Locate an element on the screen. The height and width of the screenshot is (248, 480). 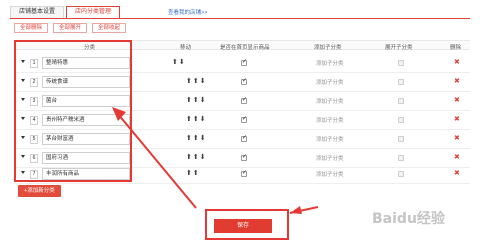
watermark-logo: Baidu经验 is located at coordinates (408, 219).